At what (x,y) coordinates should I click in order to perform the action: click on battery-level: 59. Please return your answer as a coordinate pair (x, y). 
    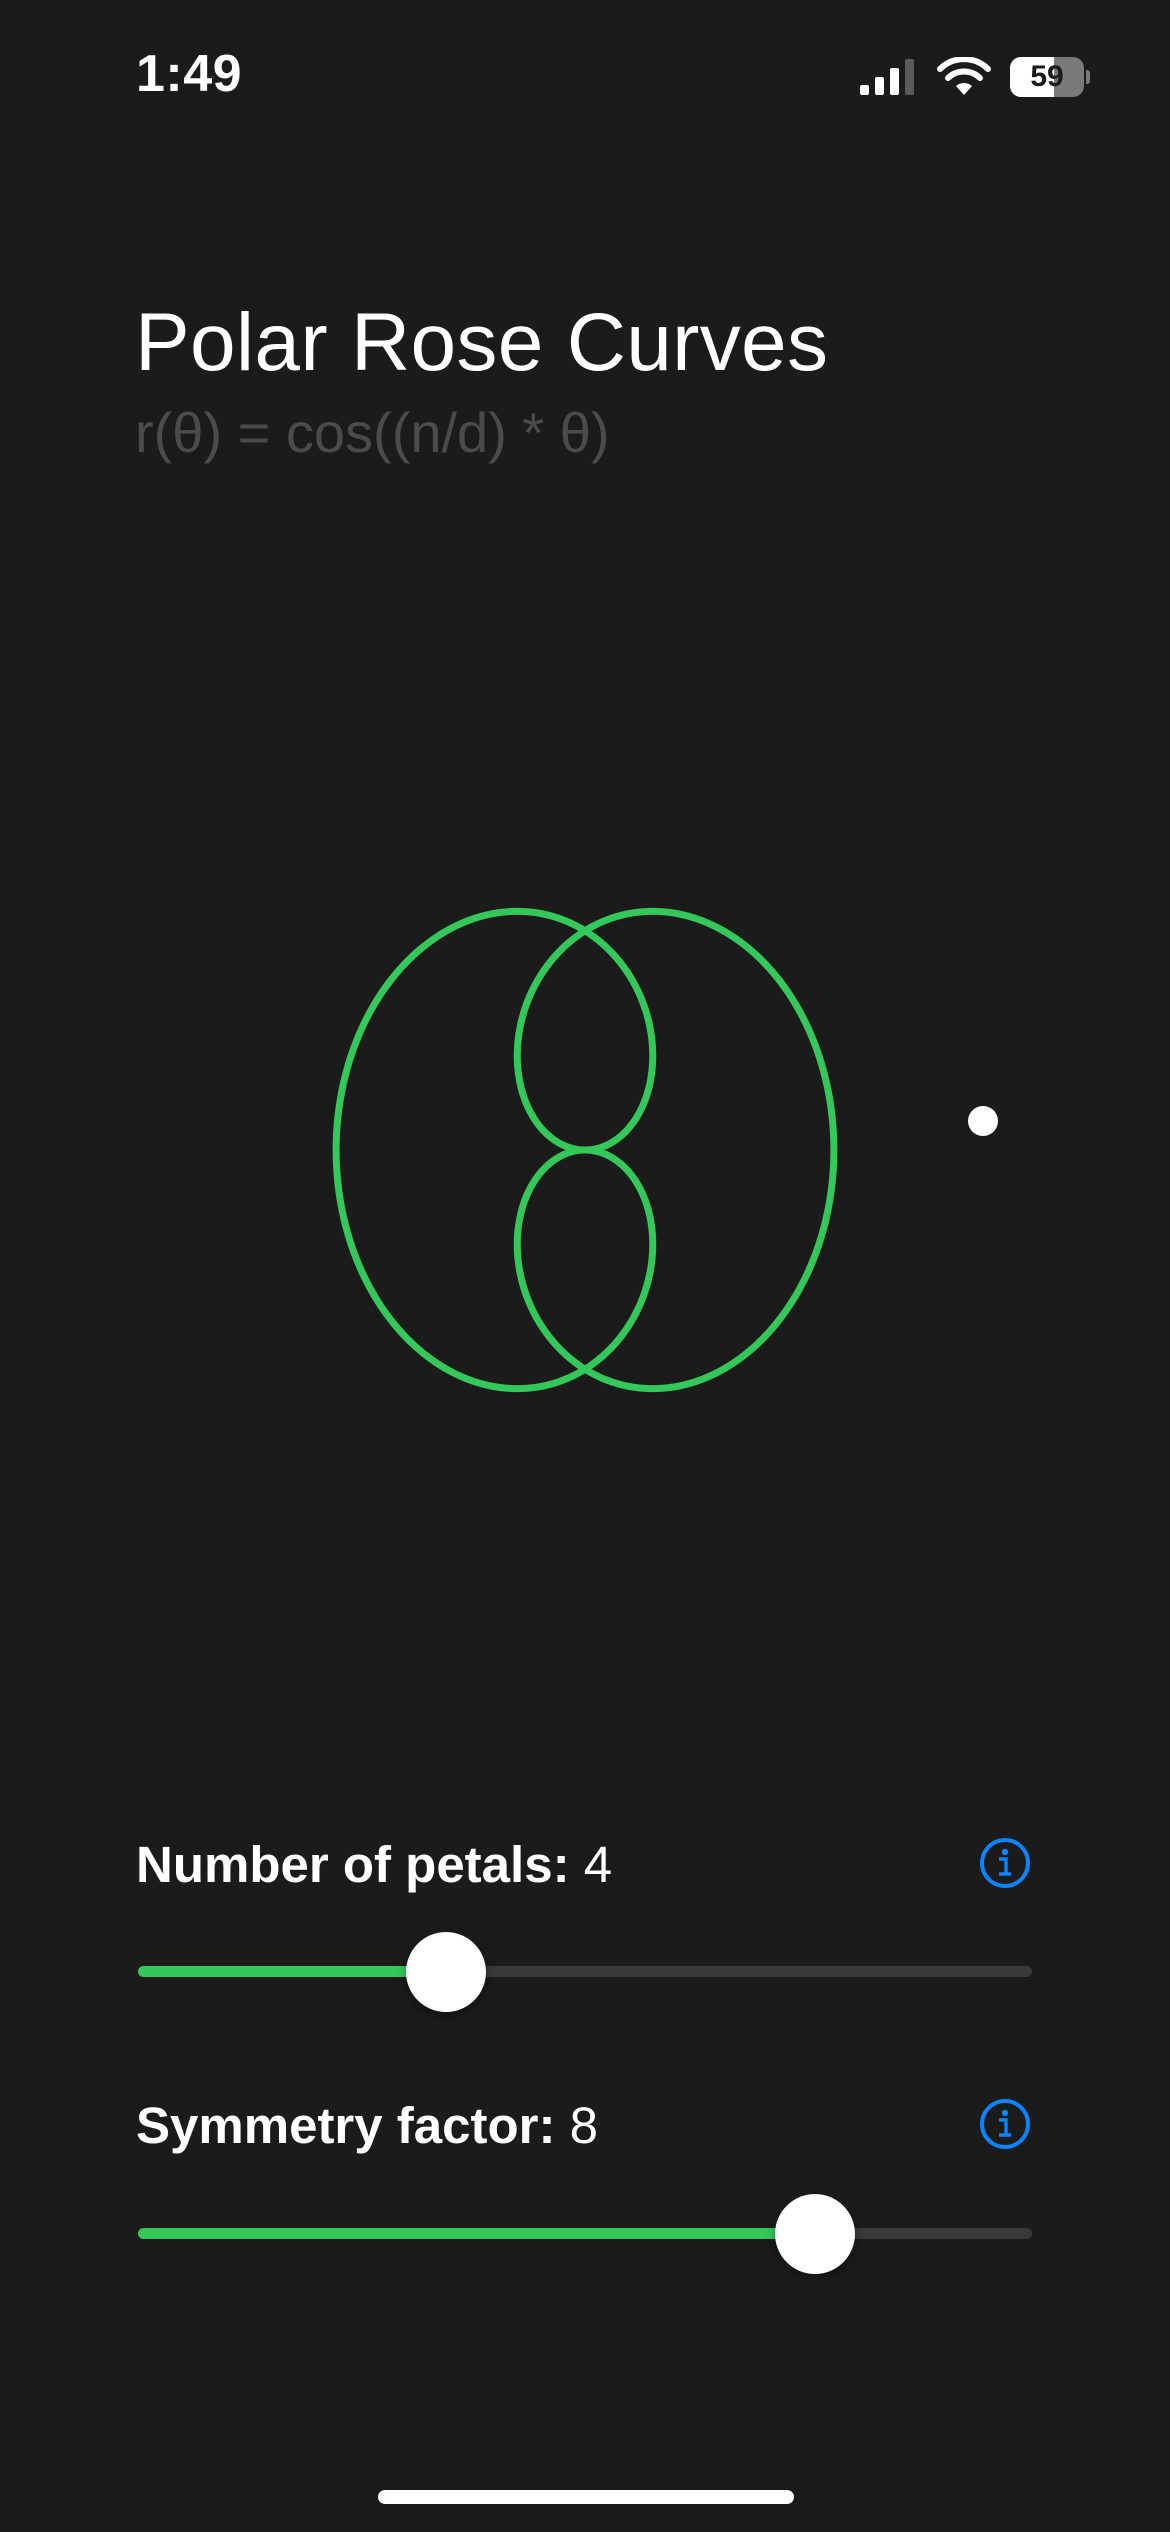
    Looking at the image, I should click on (1047, 76).